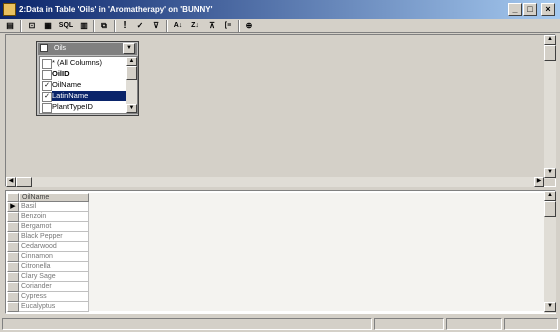 This screenshot has width=560, height=332. Describe the element at coordinates (11, 182) in the screenshot. I see `scroll-left-button: ◀` at that location.